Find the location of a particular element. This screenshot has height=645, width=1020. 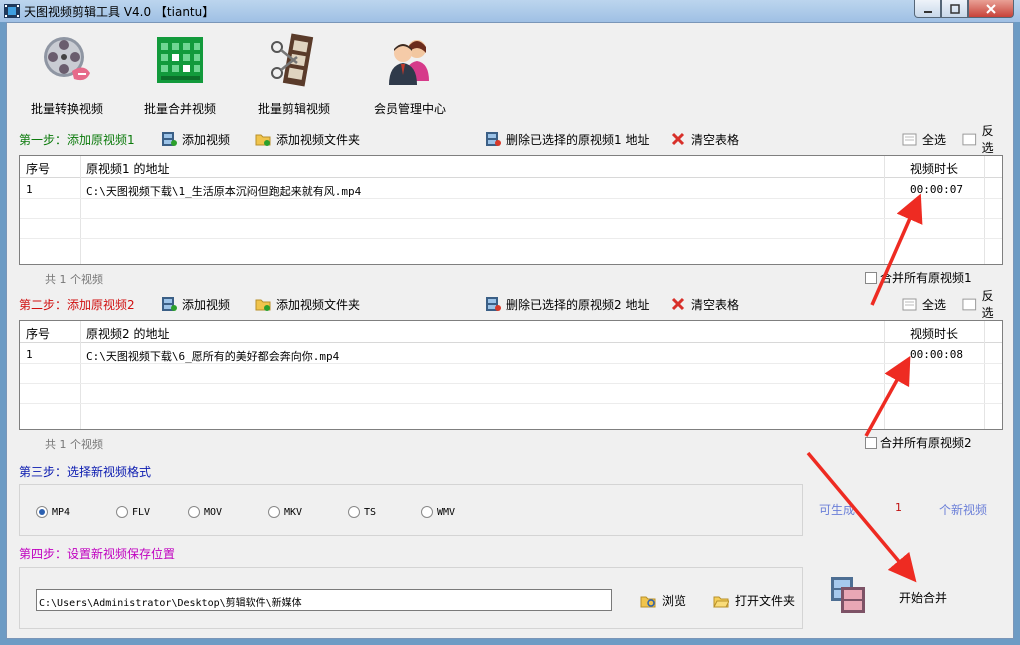

save-path-input: C:\Users\Administrator\Desktop\剪辑软件\新媒体 is located at coordinates (324, 600).